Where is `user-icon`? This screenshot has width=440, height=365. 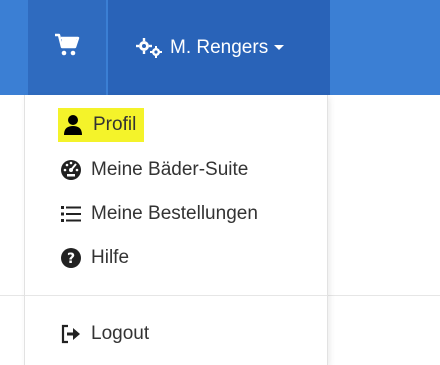 user-icon is located at coordinates (73, 125).